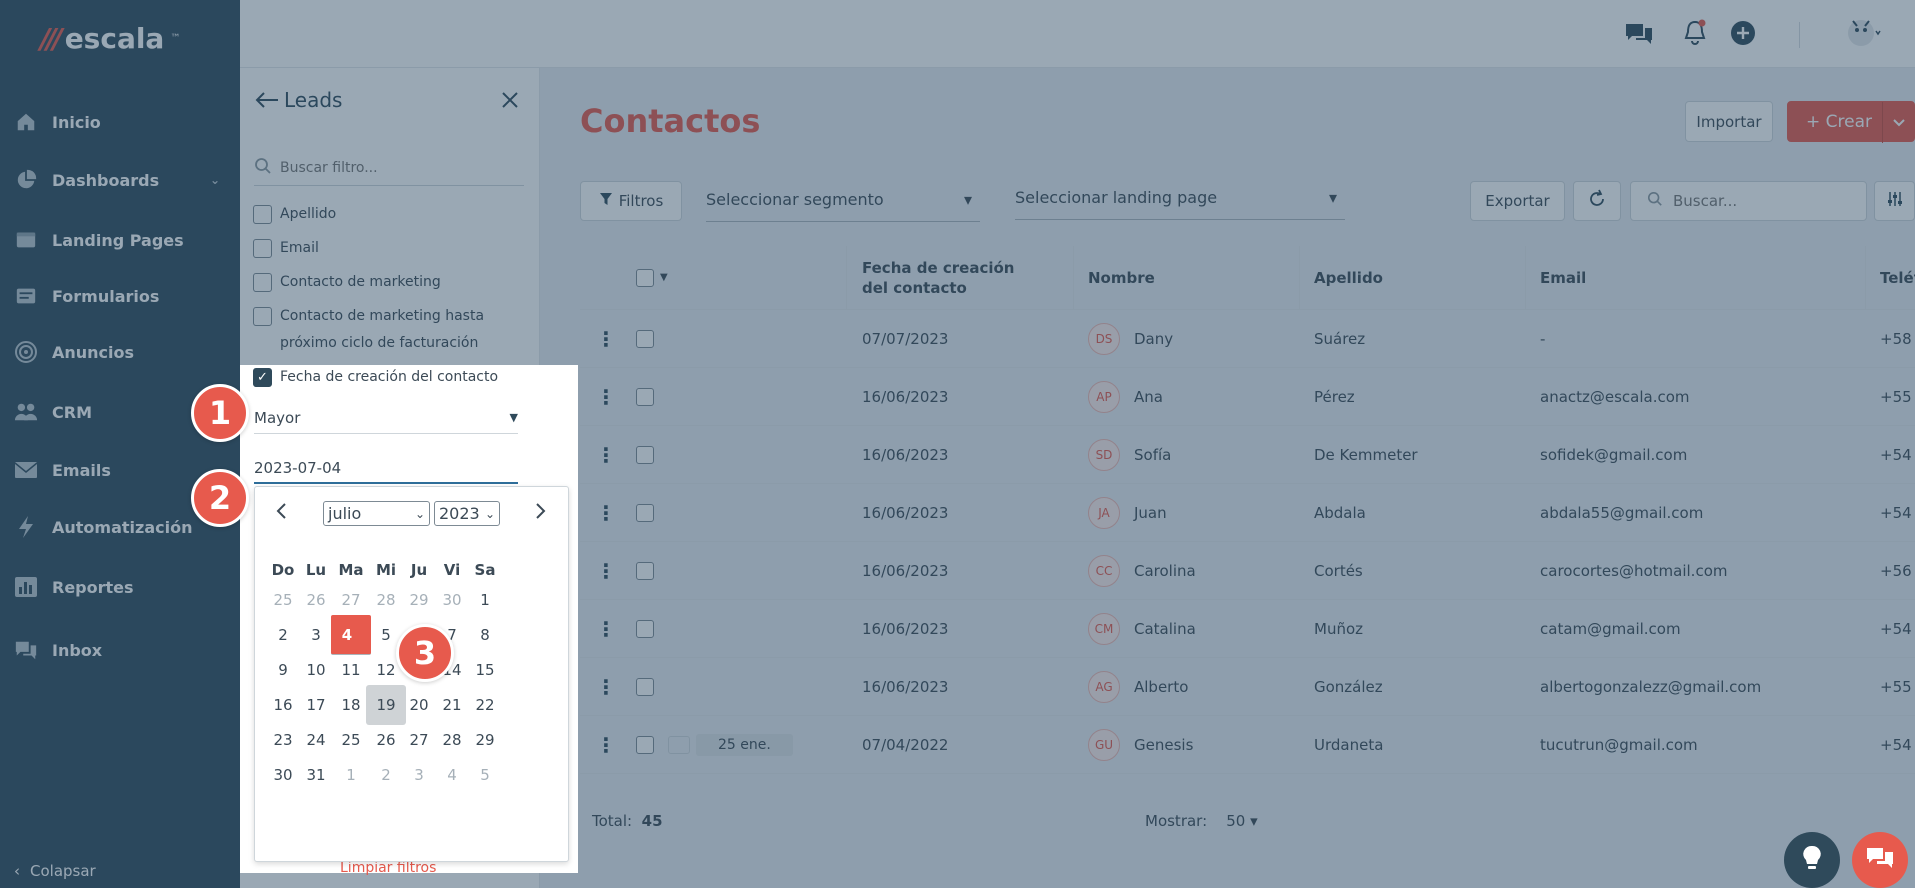  Describe the element at coordinates (55, 871) in the screenshot. I see `collapse-button: ‹ Colapsar` at that location.